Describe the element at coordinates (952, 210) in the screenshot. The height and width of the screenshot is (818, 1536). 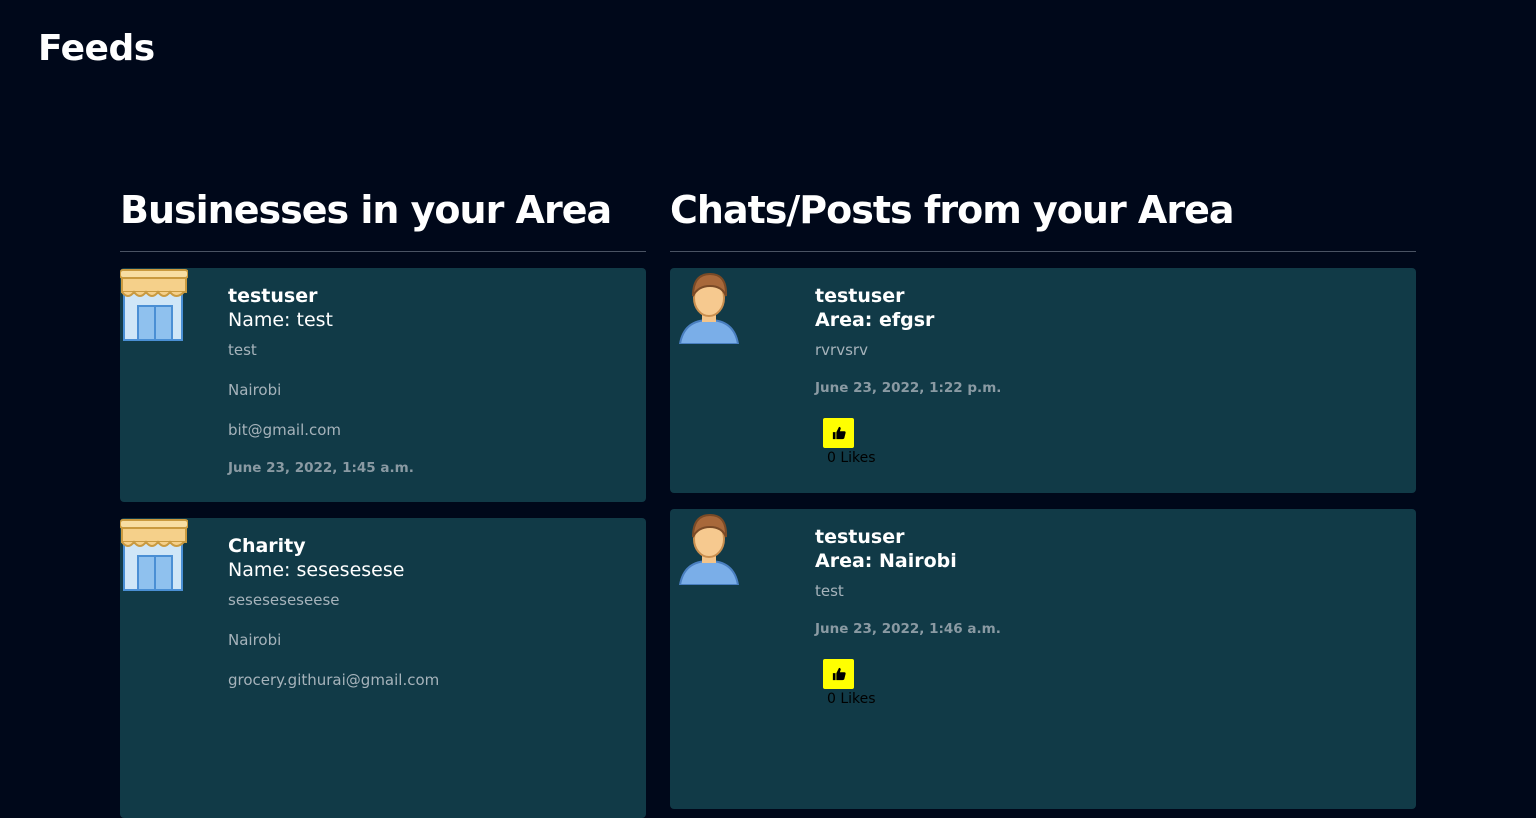
I see `chats-heading: Chats/Posts from your Area` at that location.